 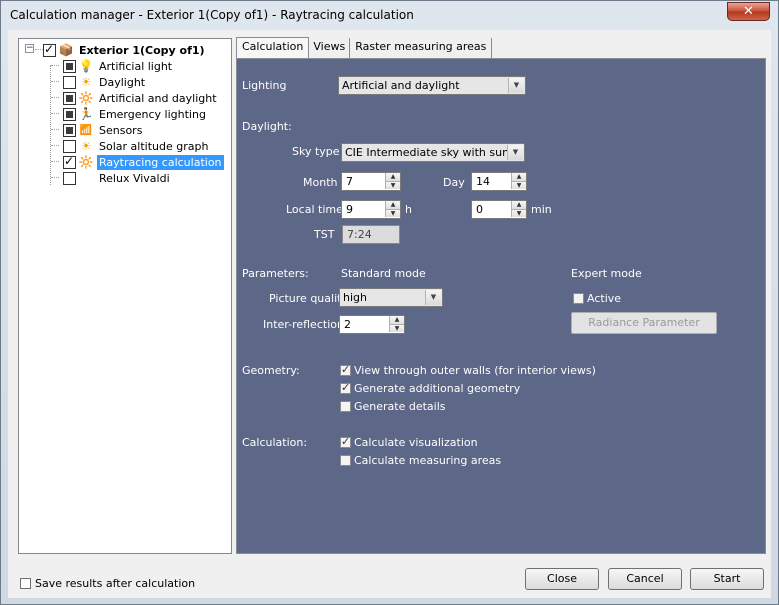 I want to click on minute-unit: min, so click(x=541, y=209).